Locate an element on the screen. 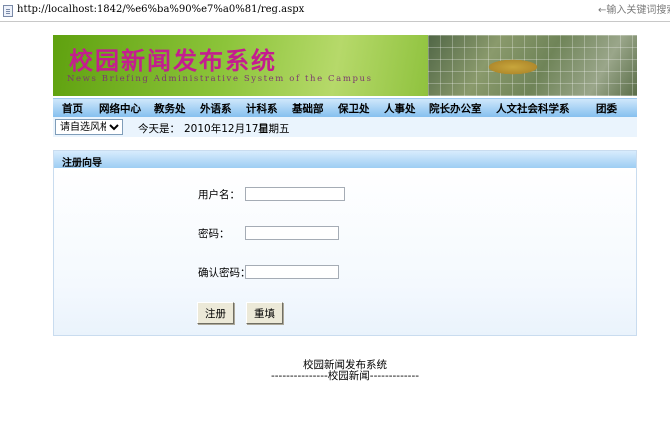 The image size is (670, 439). date-toolbar: 请自选风格 今天是： 2010年12月17日 星期五 is located at coordinates (345, 127).